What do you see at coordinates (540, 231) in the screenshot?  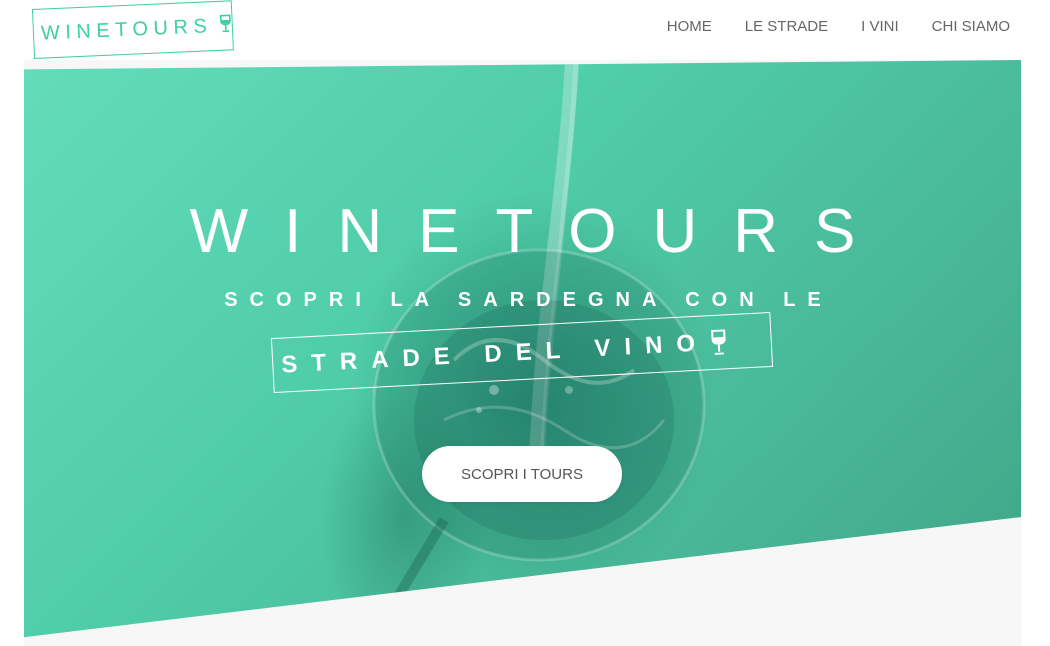 I see `hero-title: WINETOURS` at bounding box center [540, 231].